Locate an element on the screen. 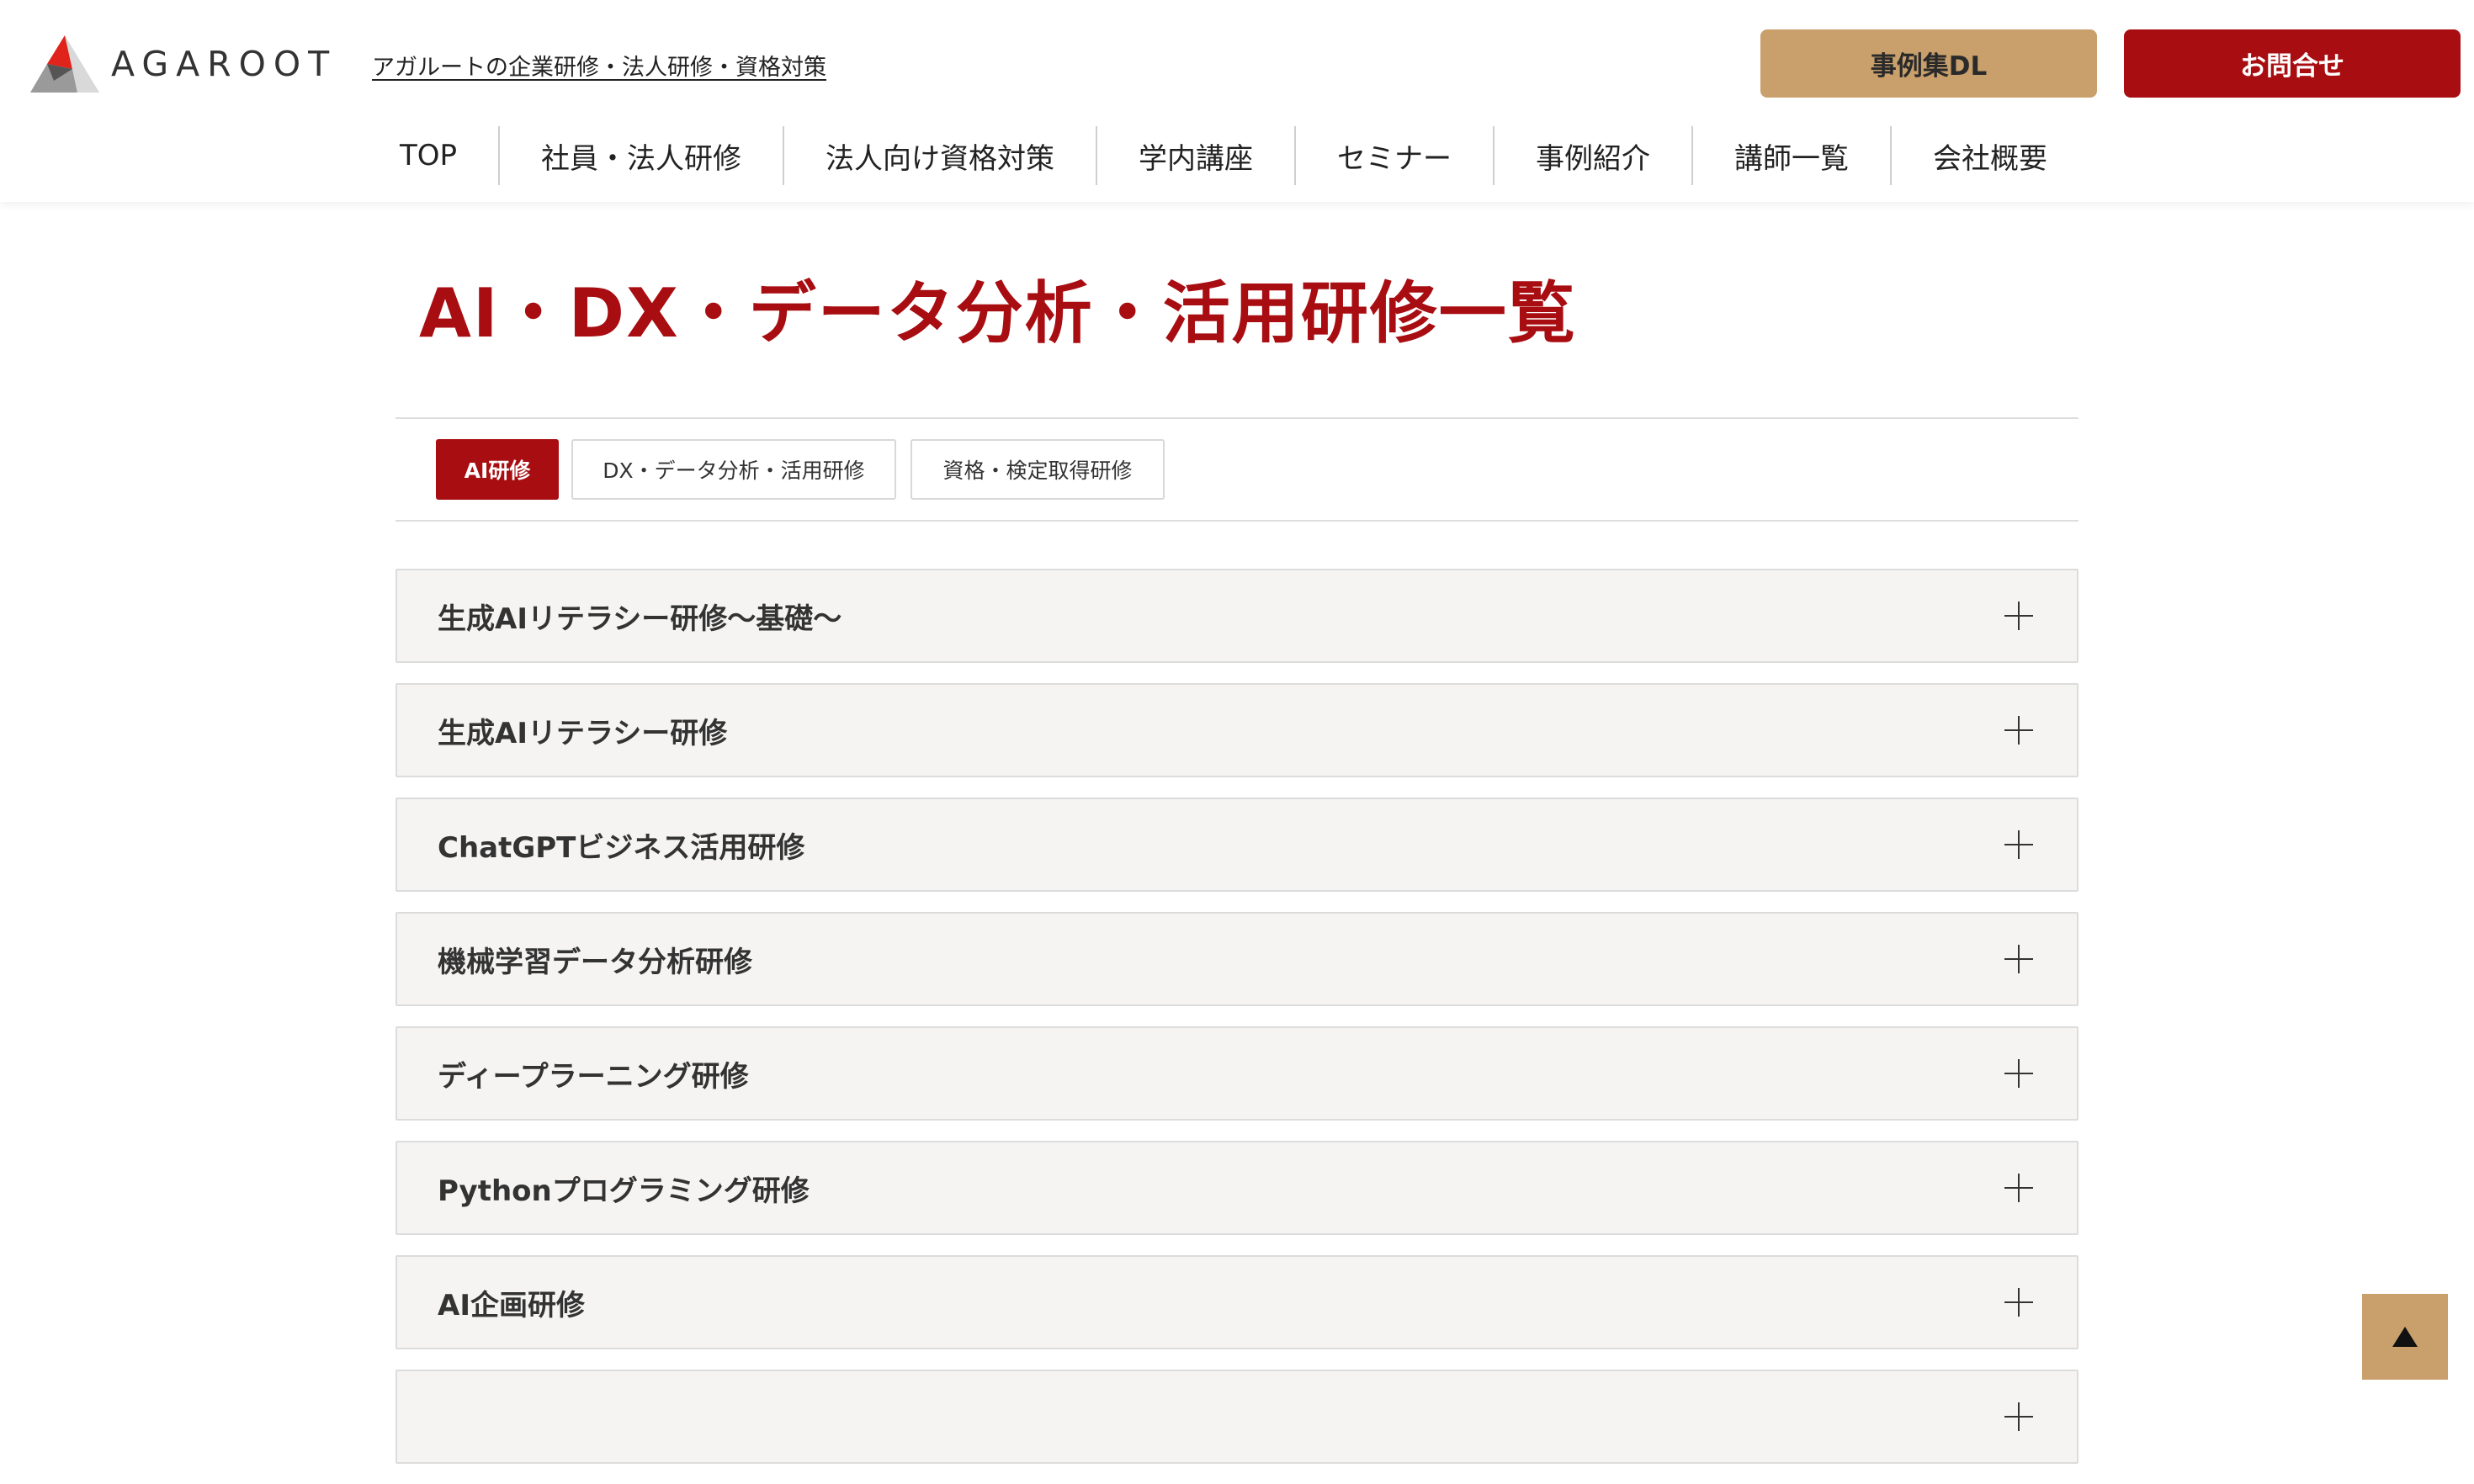 The height and width of the screenshot is (1484, 2474). accordion-item: AI企画研修 is located at coordinates (1237, 1302).